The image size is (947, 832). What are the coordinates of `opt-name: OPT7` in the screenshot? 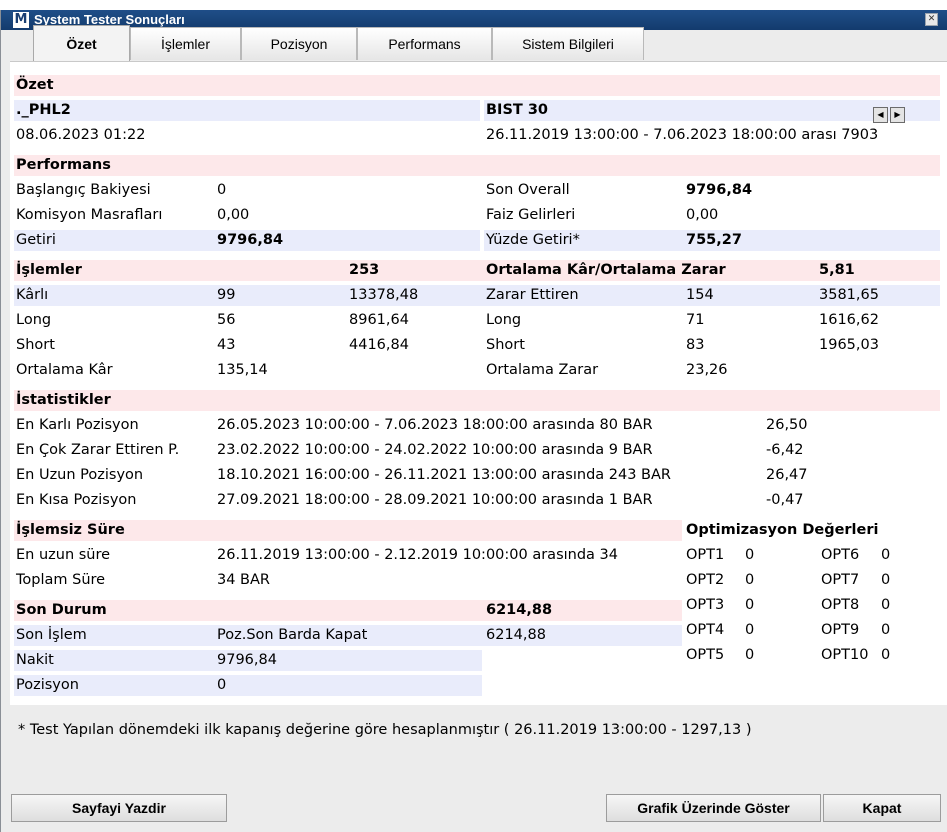 It's located at (840, 580).